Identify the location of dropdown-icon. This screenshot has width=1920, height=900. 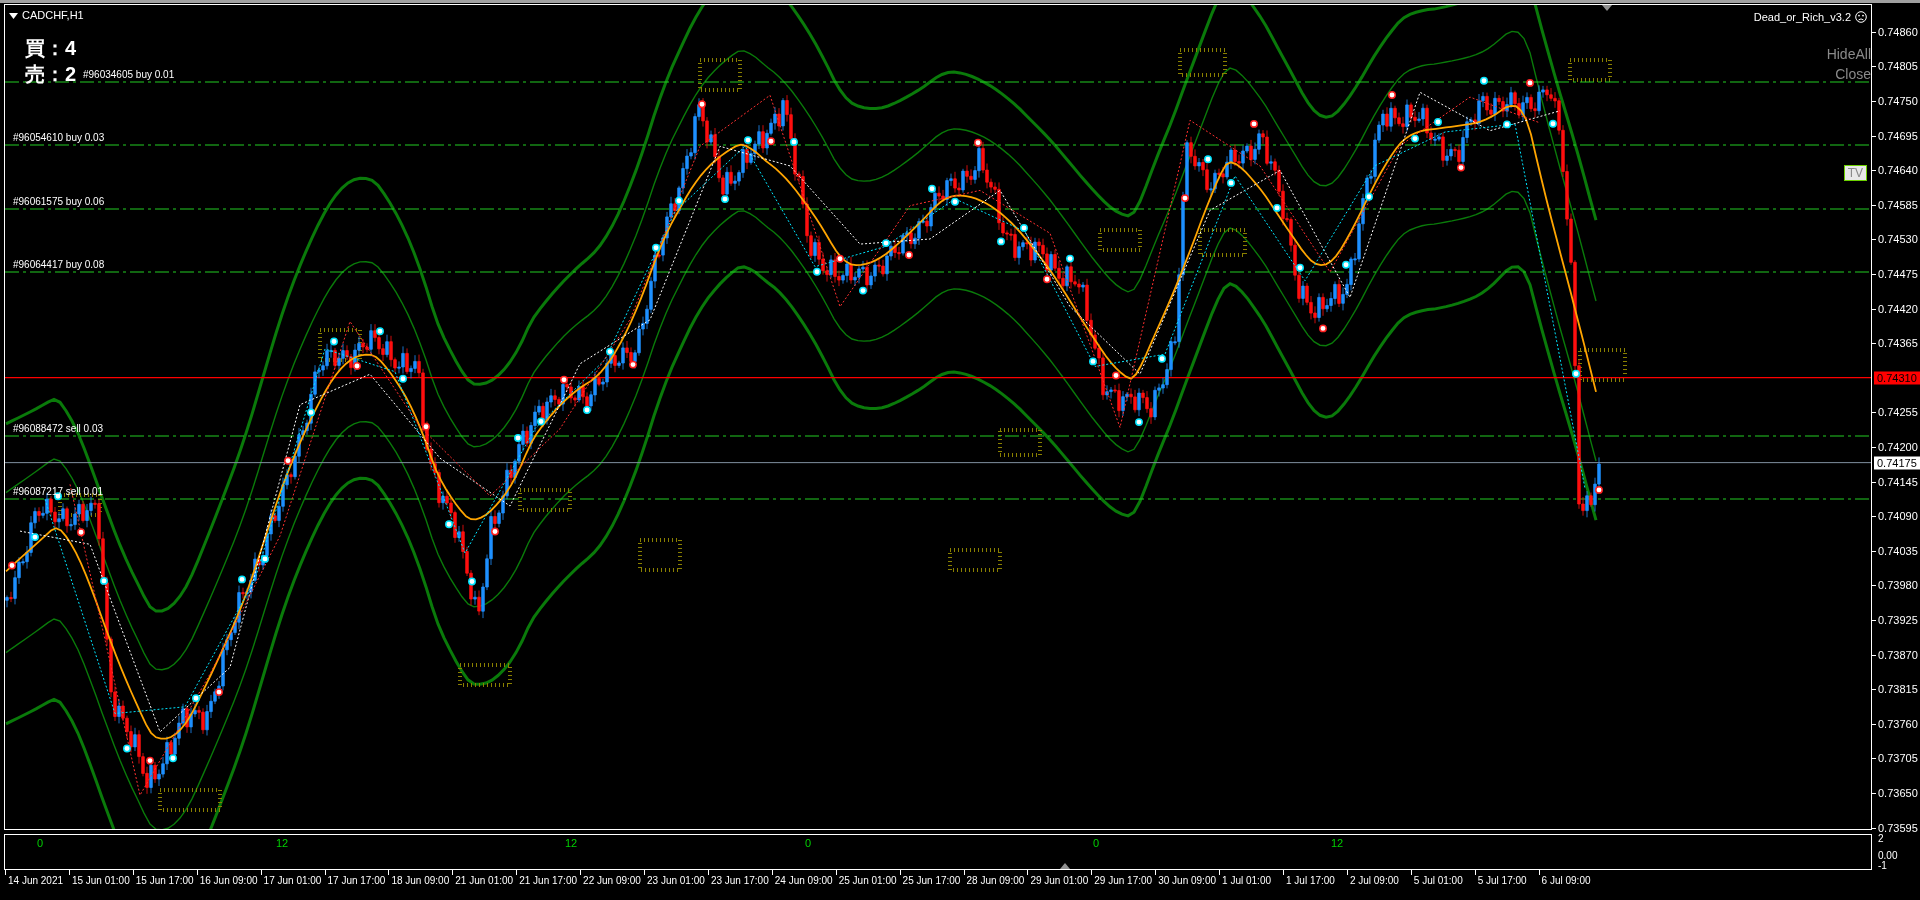
(13, 15).